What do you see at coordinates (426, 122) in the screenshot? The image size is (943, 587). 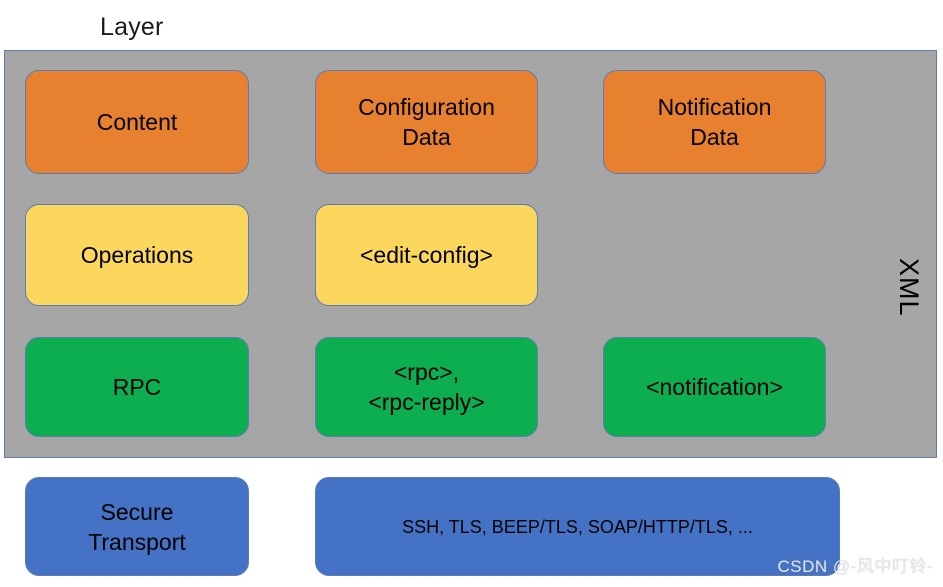 I see `configuration-data-box: Configuration Data` at bounding box center [426, 122].